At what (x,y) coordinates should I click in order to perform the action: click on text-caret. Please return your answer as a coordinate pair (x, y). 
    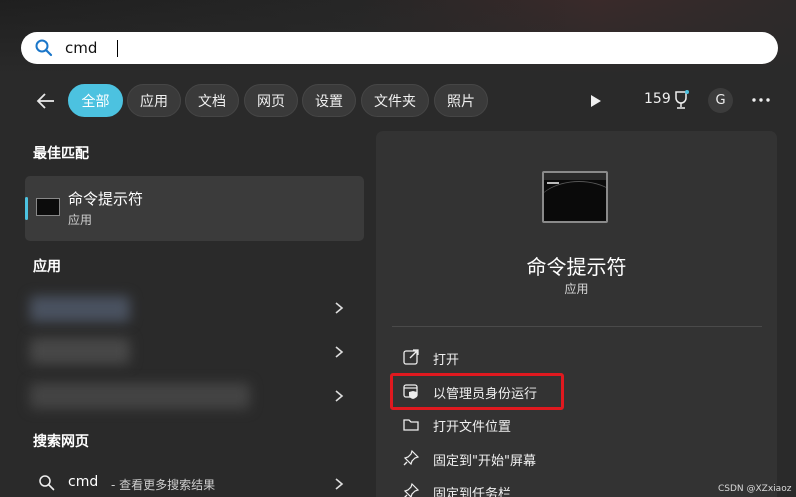
    Looking at the image, I should click on (117, 48).